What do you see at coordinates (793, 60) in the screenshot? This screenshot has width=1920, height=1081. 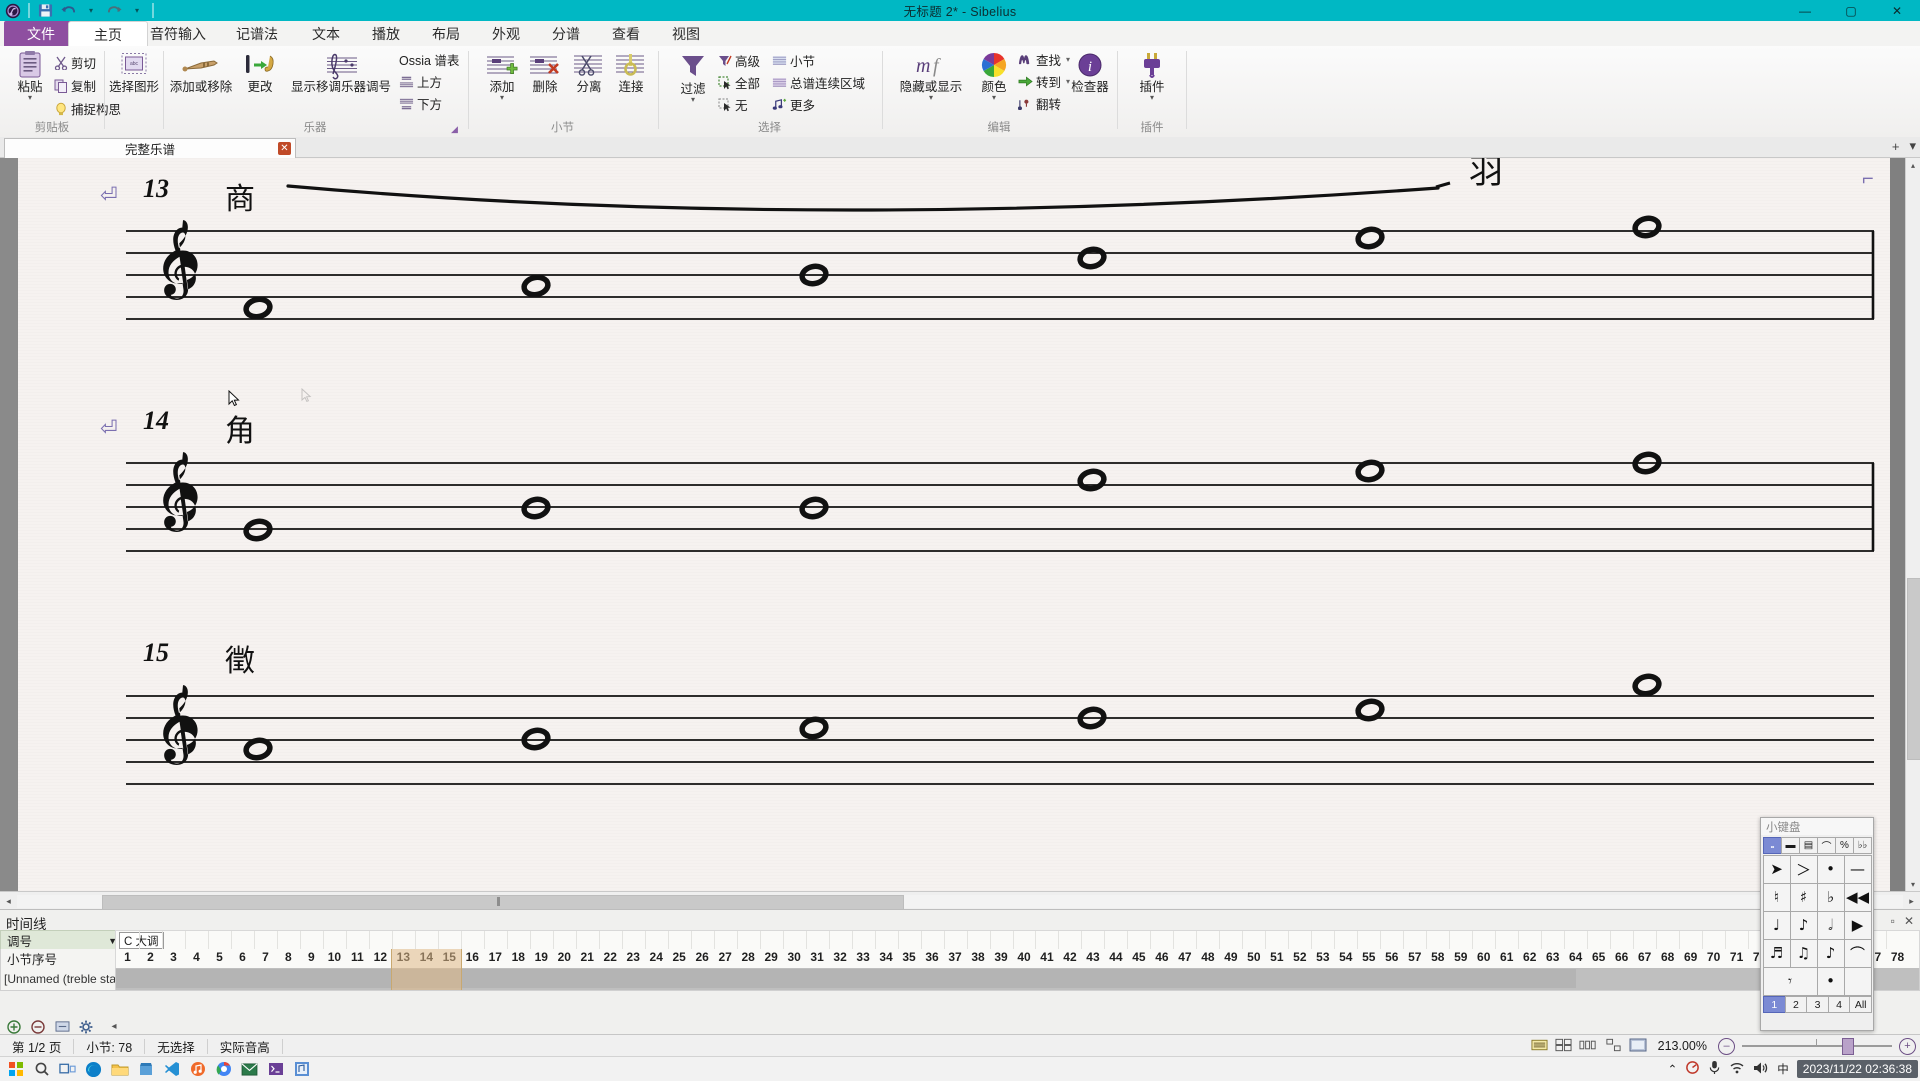 I see `select-bar-button: 小节` at bounding box center [793, 60].